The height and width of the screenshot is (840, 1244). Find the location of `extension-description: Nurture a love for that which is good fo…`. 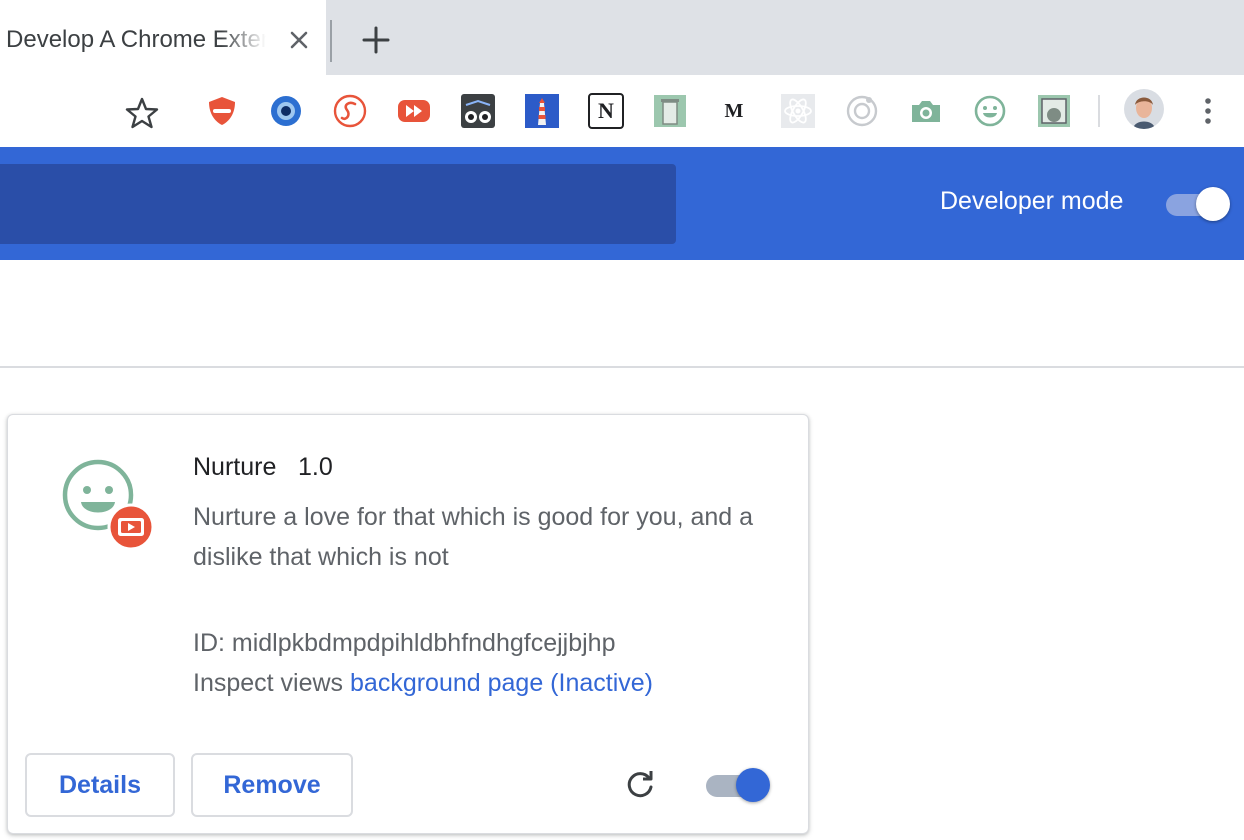

extension-description: Nurture a love for that which is good fo… is located at coordinates (473, 537).